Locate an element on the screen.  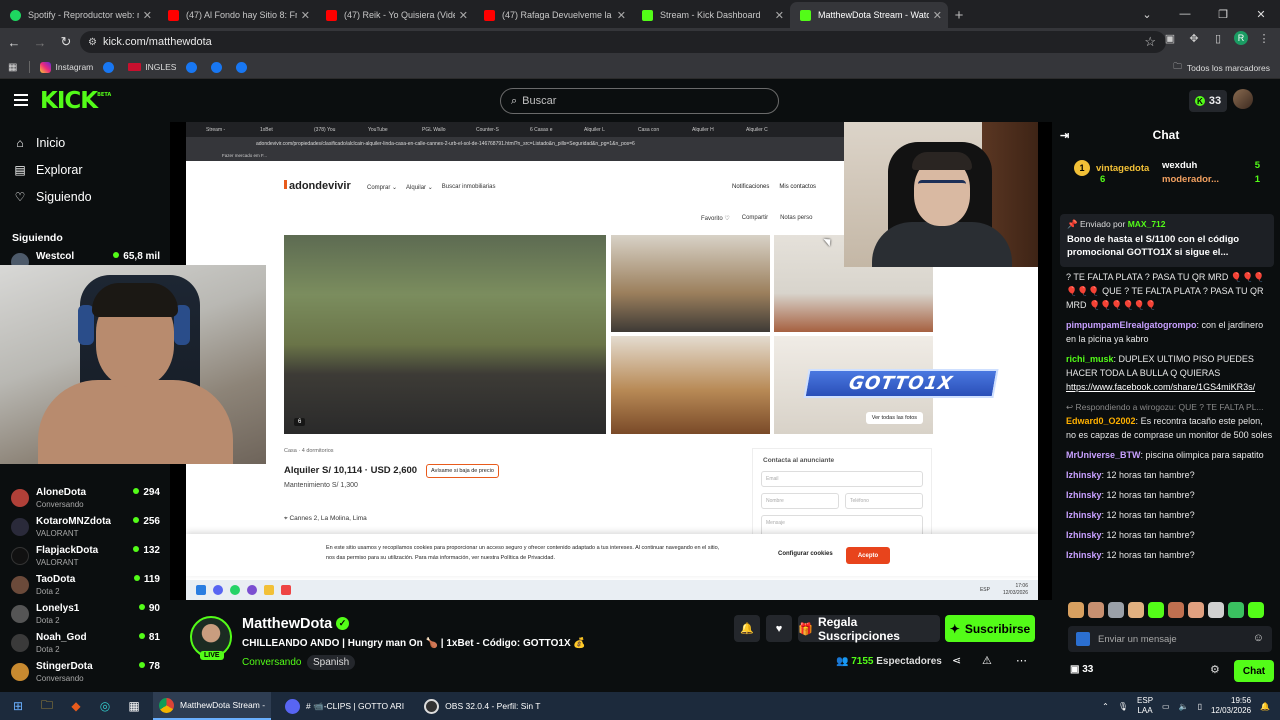
subscribe-button: ✦ Suscribirse is located at coordinates (990, 628).